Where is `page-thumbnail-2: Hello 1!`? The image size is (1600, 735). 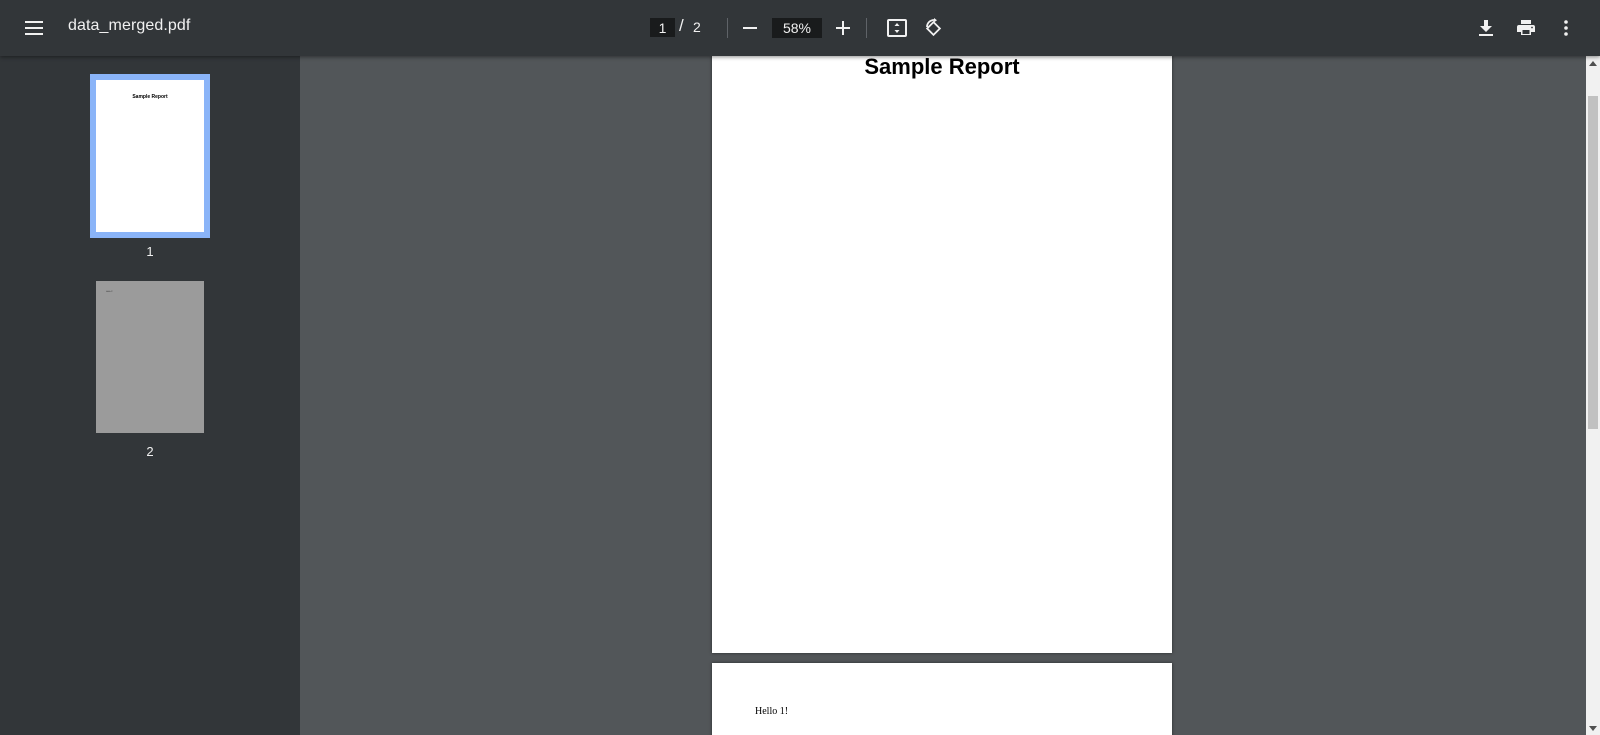 page-thumbnail-2: Hello 1! is located at coordinates (150, 357).